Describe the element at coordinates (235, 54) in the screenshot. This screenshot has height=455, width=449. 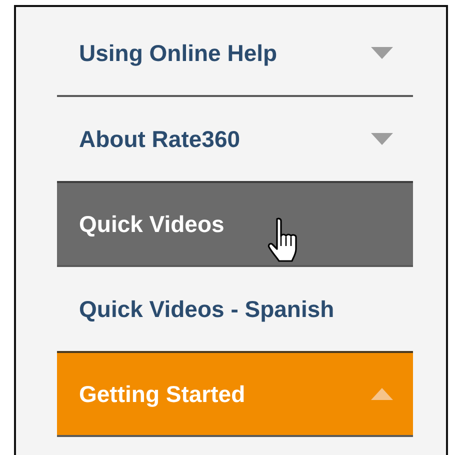
I see `menu-item: Using Online Help` at that location.